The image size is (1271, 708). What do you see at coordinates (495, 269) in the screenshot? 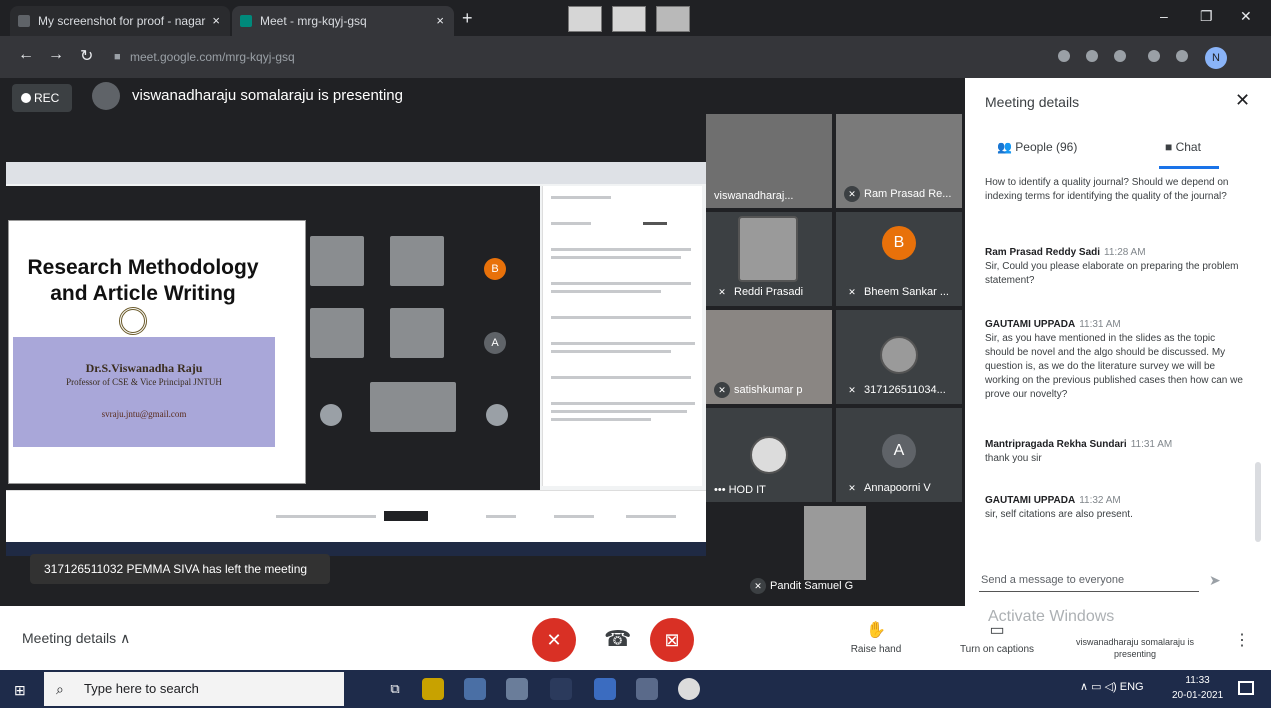
I see `mini-avatar: B` at bounding box center [495, 269].